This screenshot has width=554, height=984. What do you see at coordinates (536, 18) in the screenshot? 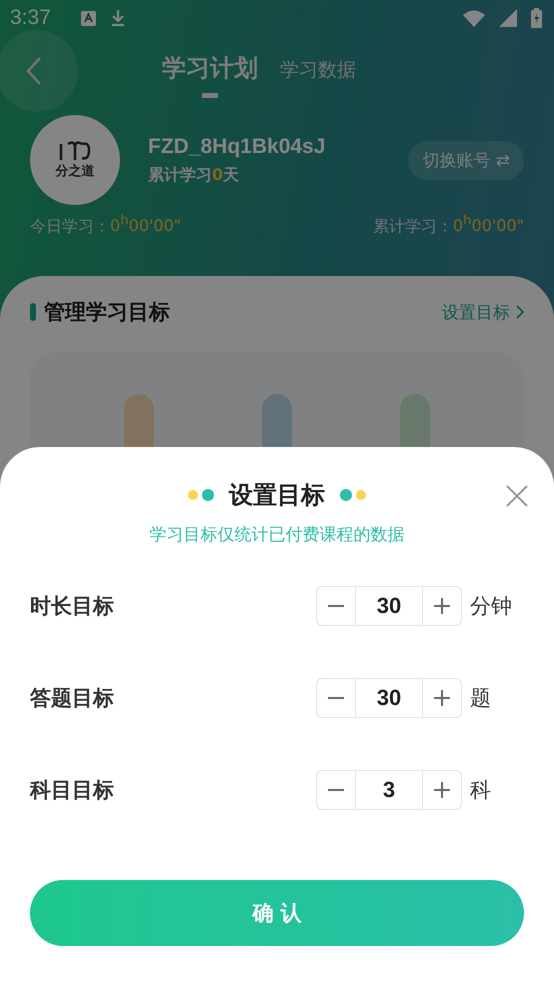
I see `battery-icon` at bounding box center [536, 18].